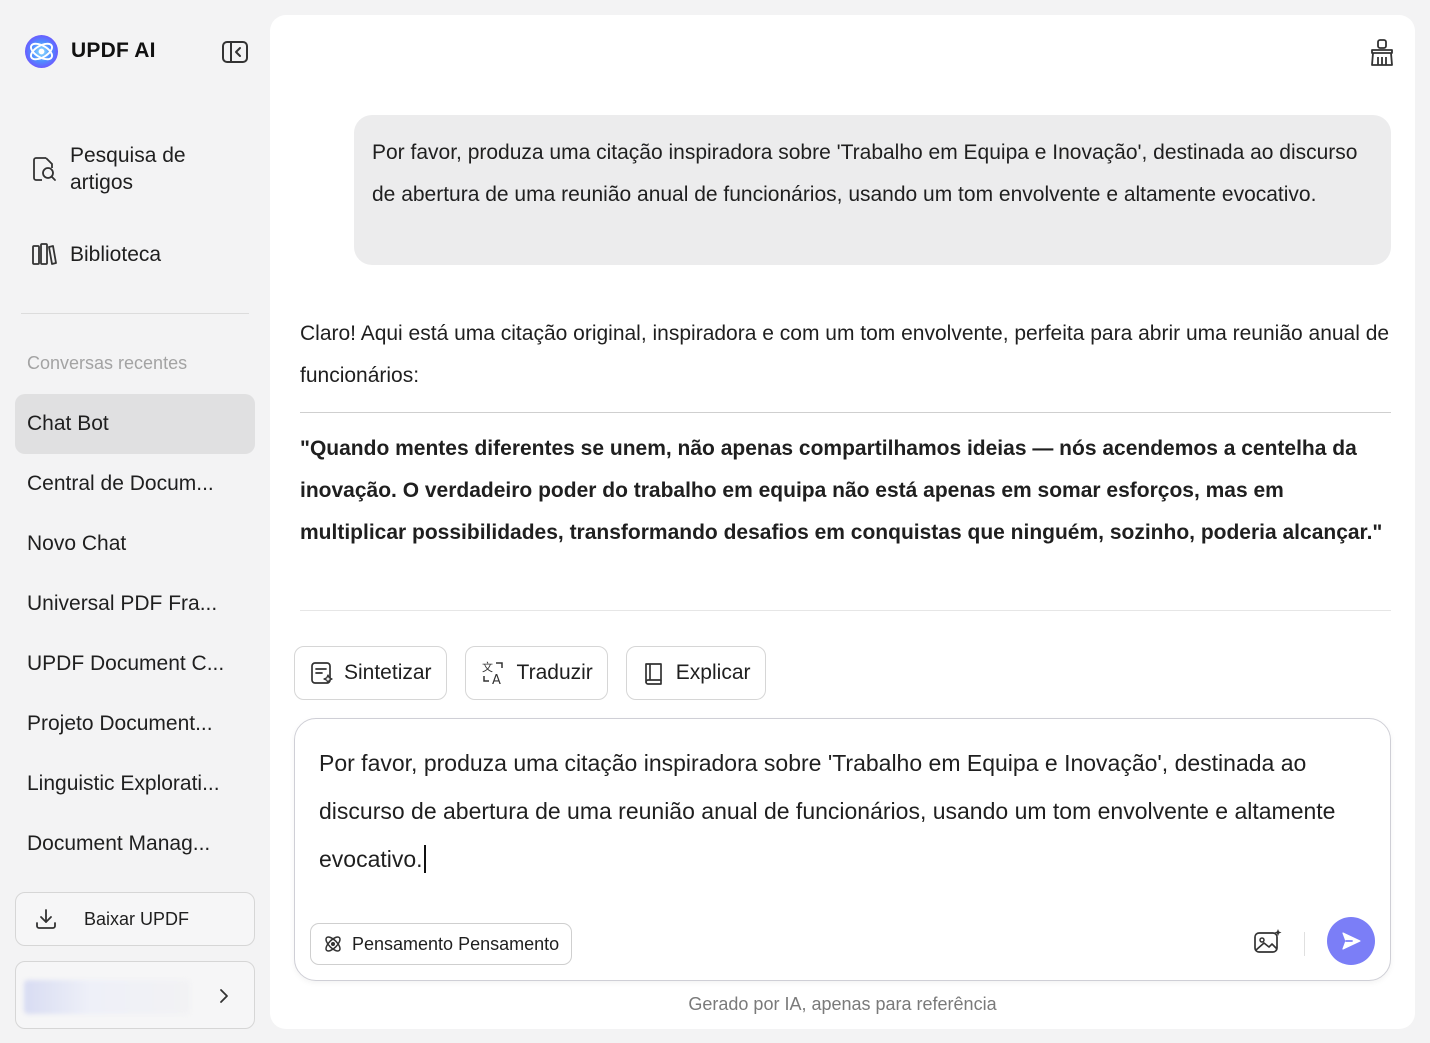 This screenshot has height=1043, width=1430. Describe the element at coordinates (333, 944) in the screenshot. I see `atom-icon` at that location.